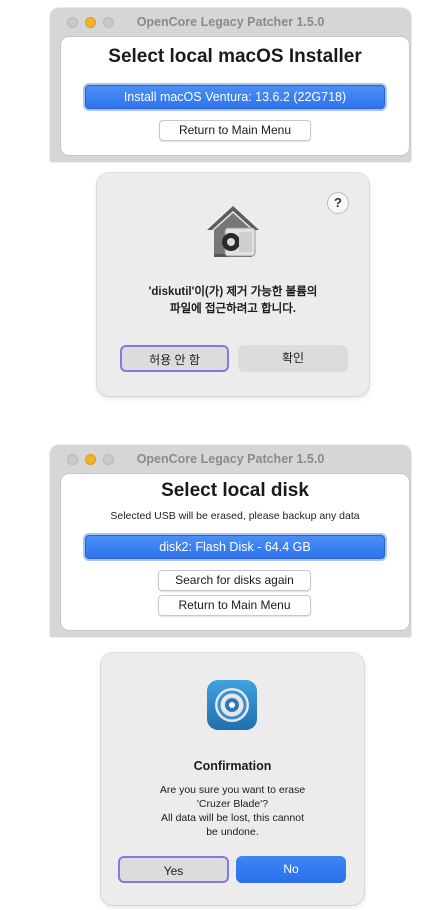  What do you see at coordinates (232, 818) in the screenshot?
I see `dialog-message-line3: All data will be lost, this cannot` at bounding box center [232, 818].